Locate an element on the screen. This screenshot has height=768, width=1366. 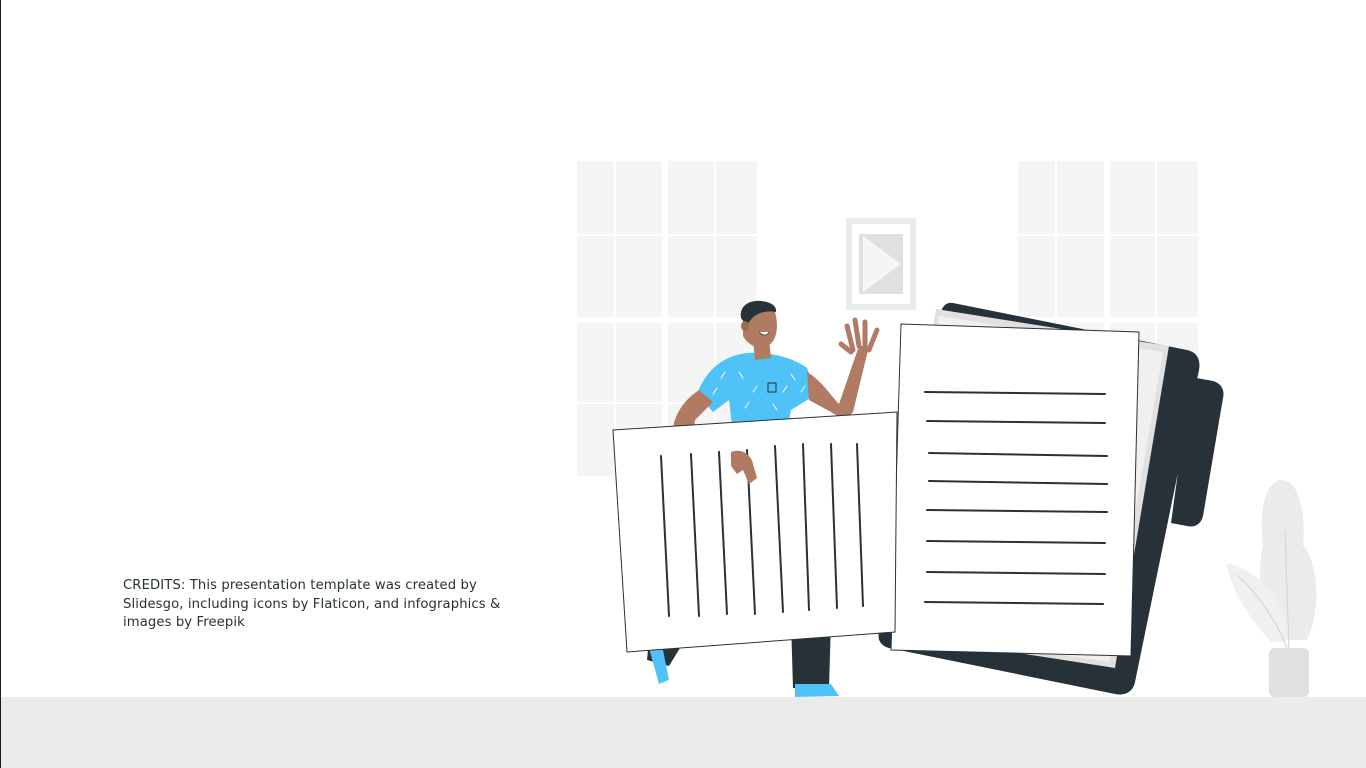
plant-decoration is located at coordinates (1271, 588).